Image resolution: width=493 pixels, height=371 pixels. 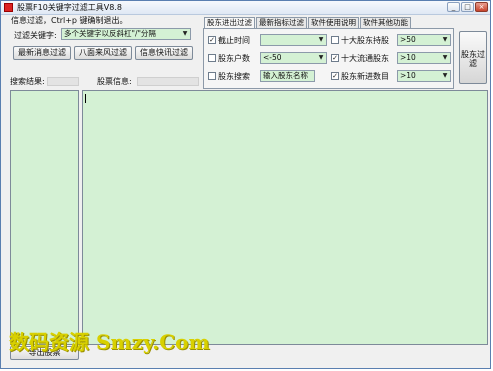 I want to click on search-results-list, so click(x=44, y=217).